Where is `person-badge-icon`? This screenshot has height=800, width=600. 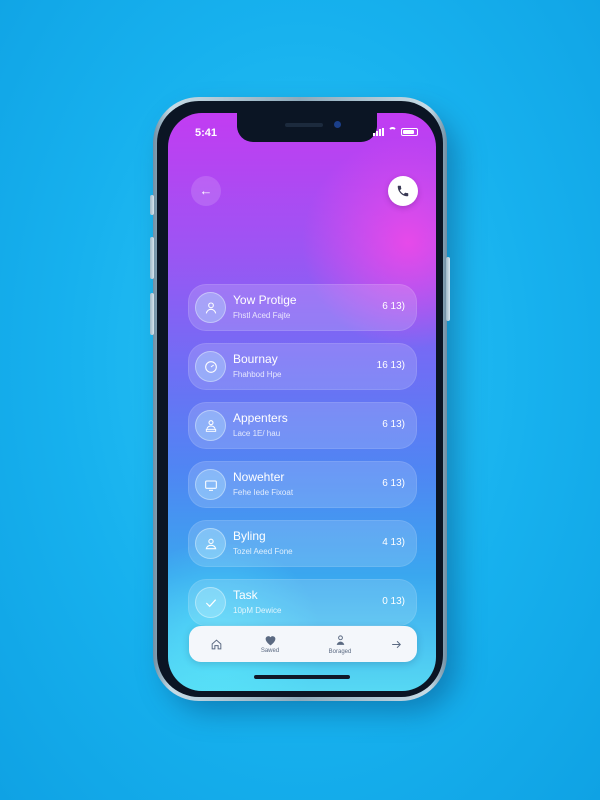
person-badge-icon is located at coordinates (340, 639).